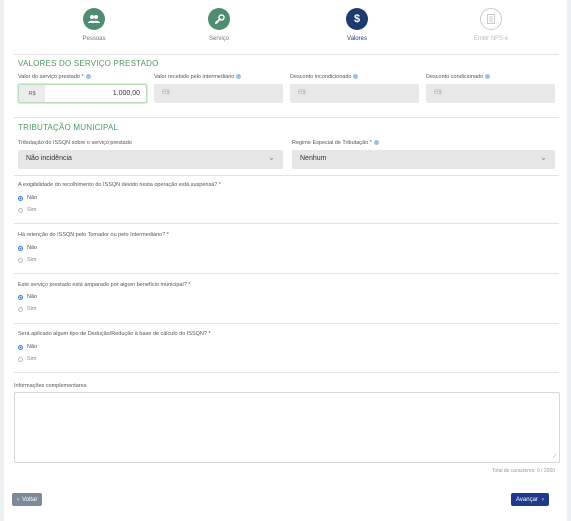 This screenshot has width=571, height=521. Describe the element at coordinates (357, 19) in the screenshot. I see `dollar-icon: $` at that location.